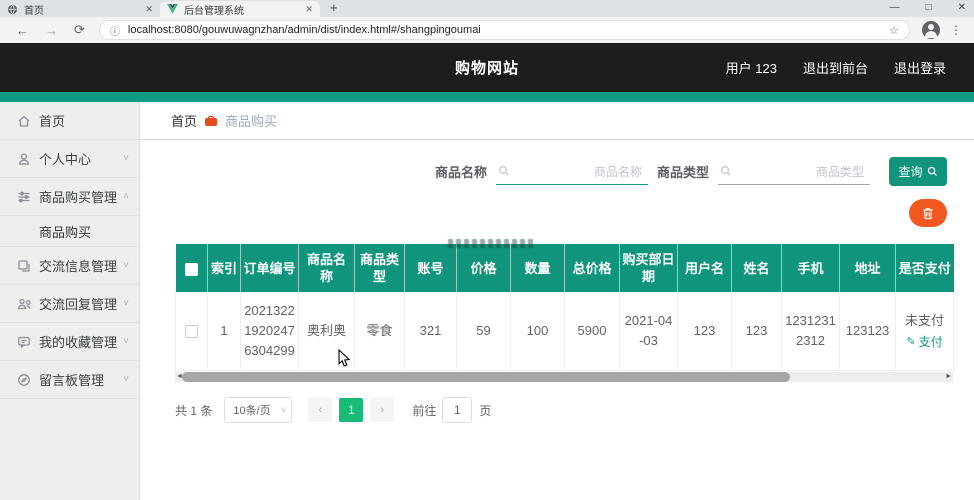 The image size is (974, 500). What do you see at coordinates (69, 266) in the screenshot?
I see `sidebar-item-exchange-info-mgmt: 交流信息管理 ˅` at bounding box center [69, 266].